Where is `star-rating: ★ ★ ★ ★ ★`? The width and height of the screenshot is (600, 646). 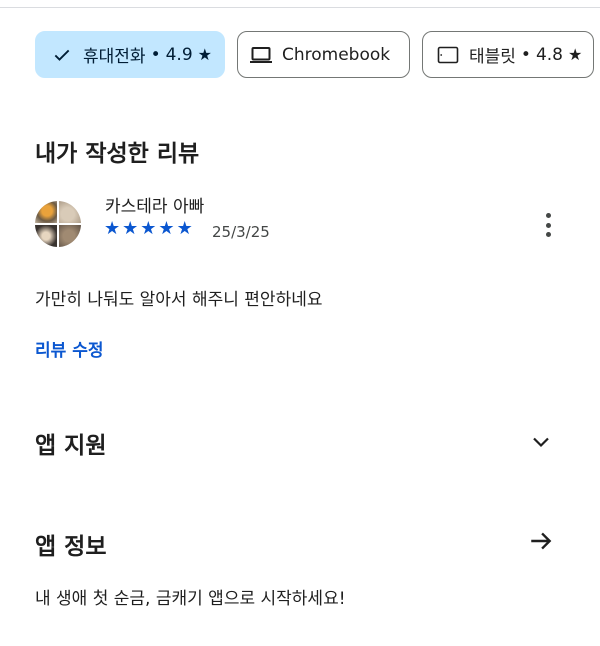
star-rating: ★ ★ ★ ★ ★ is located at coordinates (148, 229).